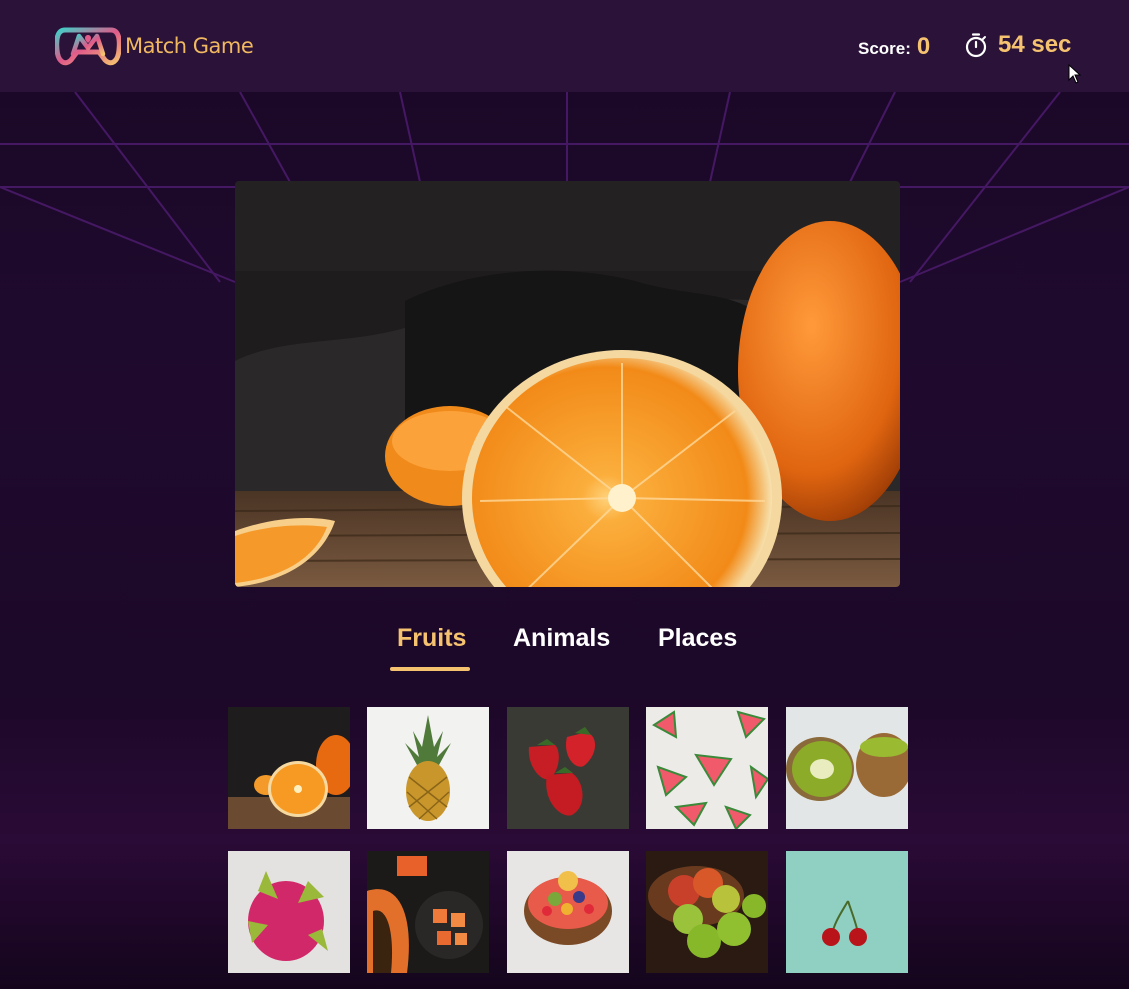 This screenshot has height=989, width=1129. Describe the element at coordinates (1035, 44) in the screenshot. I see `timer-value: 54 sec` at that location.